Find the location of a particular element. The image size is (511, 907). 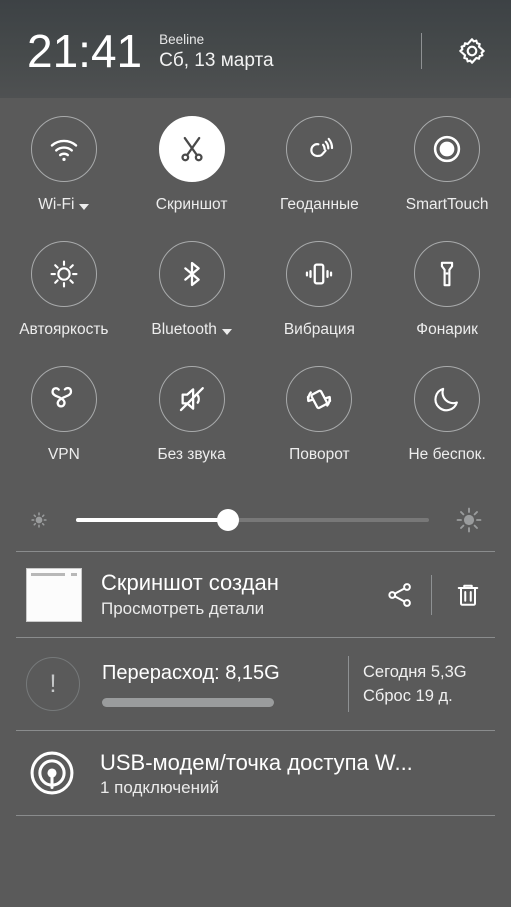

flashlight-icon is located at coordinates (447, 274).